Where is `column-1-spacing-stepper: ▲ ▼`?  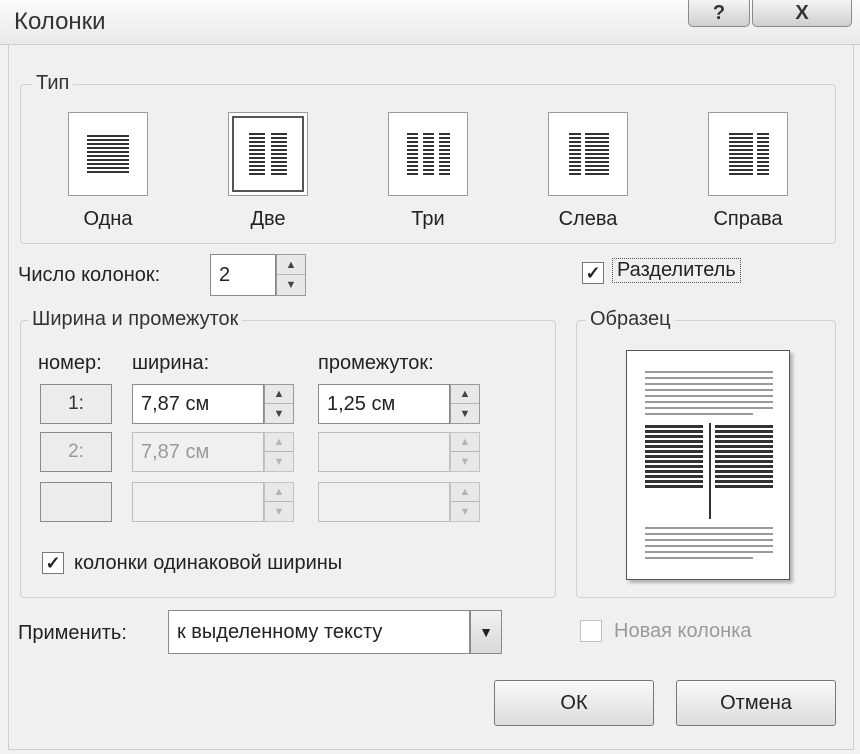 column-1-spacing-stepper: ▲ ▼ is located at coordinates (465, 404).